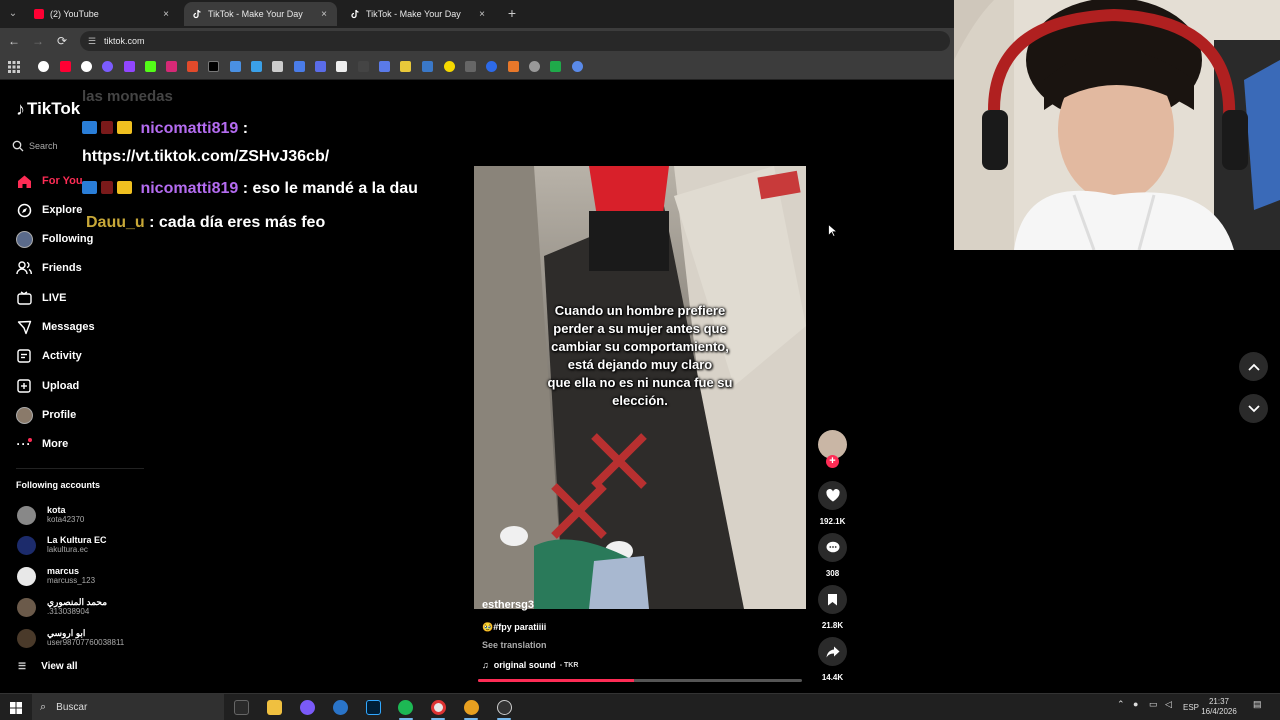 The width and height of the screenshot is (1280, 720). Describe the element at coordinates (62, 41) in the screenshot. I see `reload-icon: ⟳` at that location.